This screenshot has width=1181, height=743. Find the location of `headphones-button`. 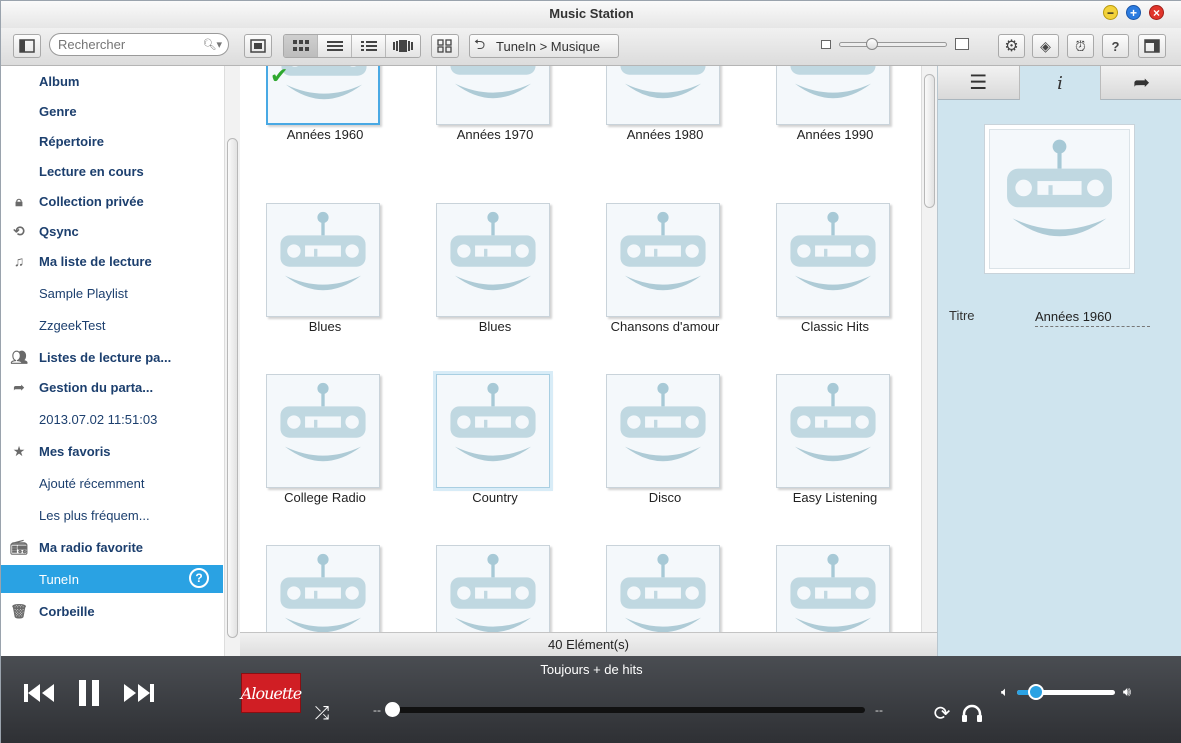

headphones-button is located at coordinates (972, 713).